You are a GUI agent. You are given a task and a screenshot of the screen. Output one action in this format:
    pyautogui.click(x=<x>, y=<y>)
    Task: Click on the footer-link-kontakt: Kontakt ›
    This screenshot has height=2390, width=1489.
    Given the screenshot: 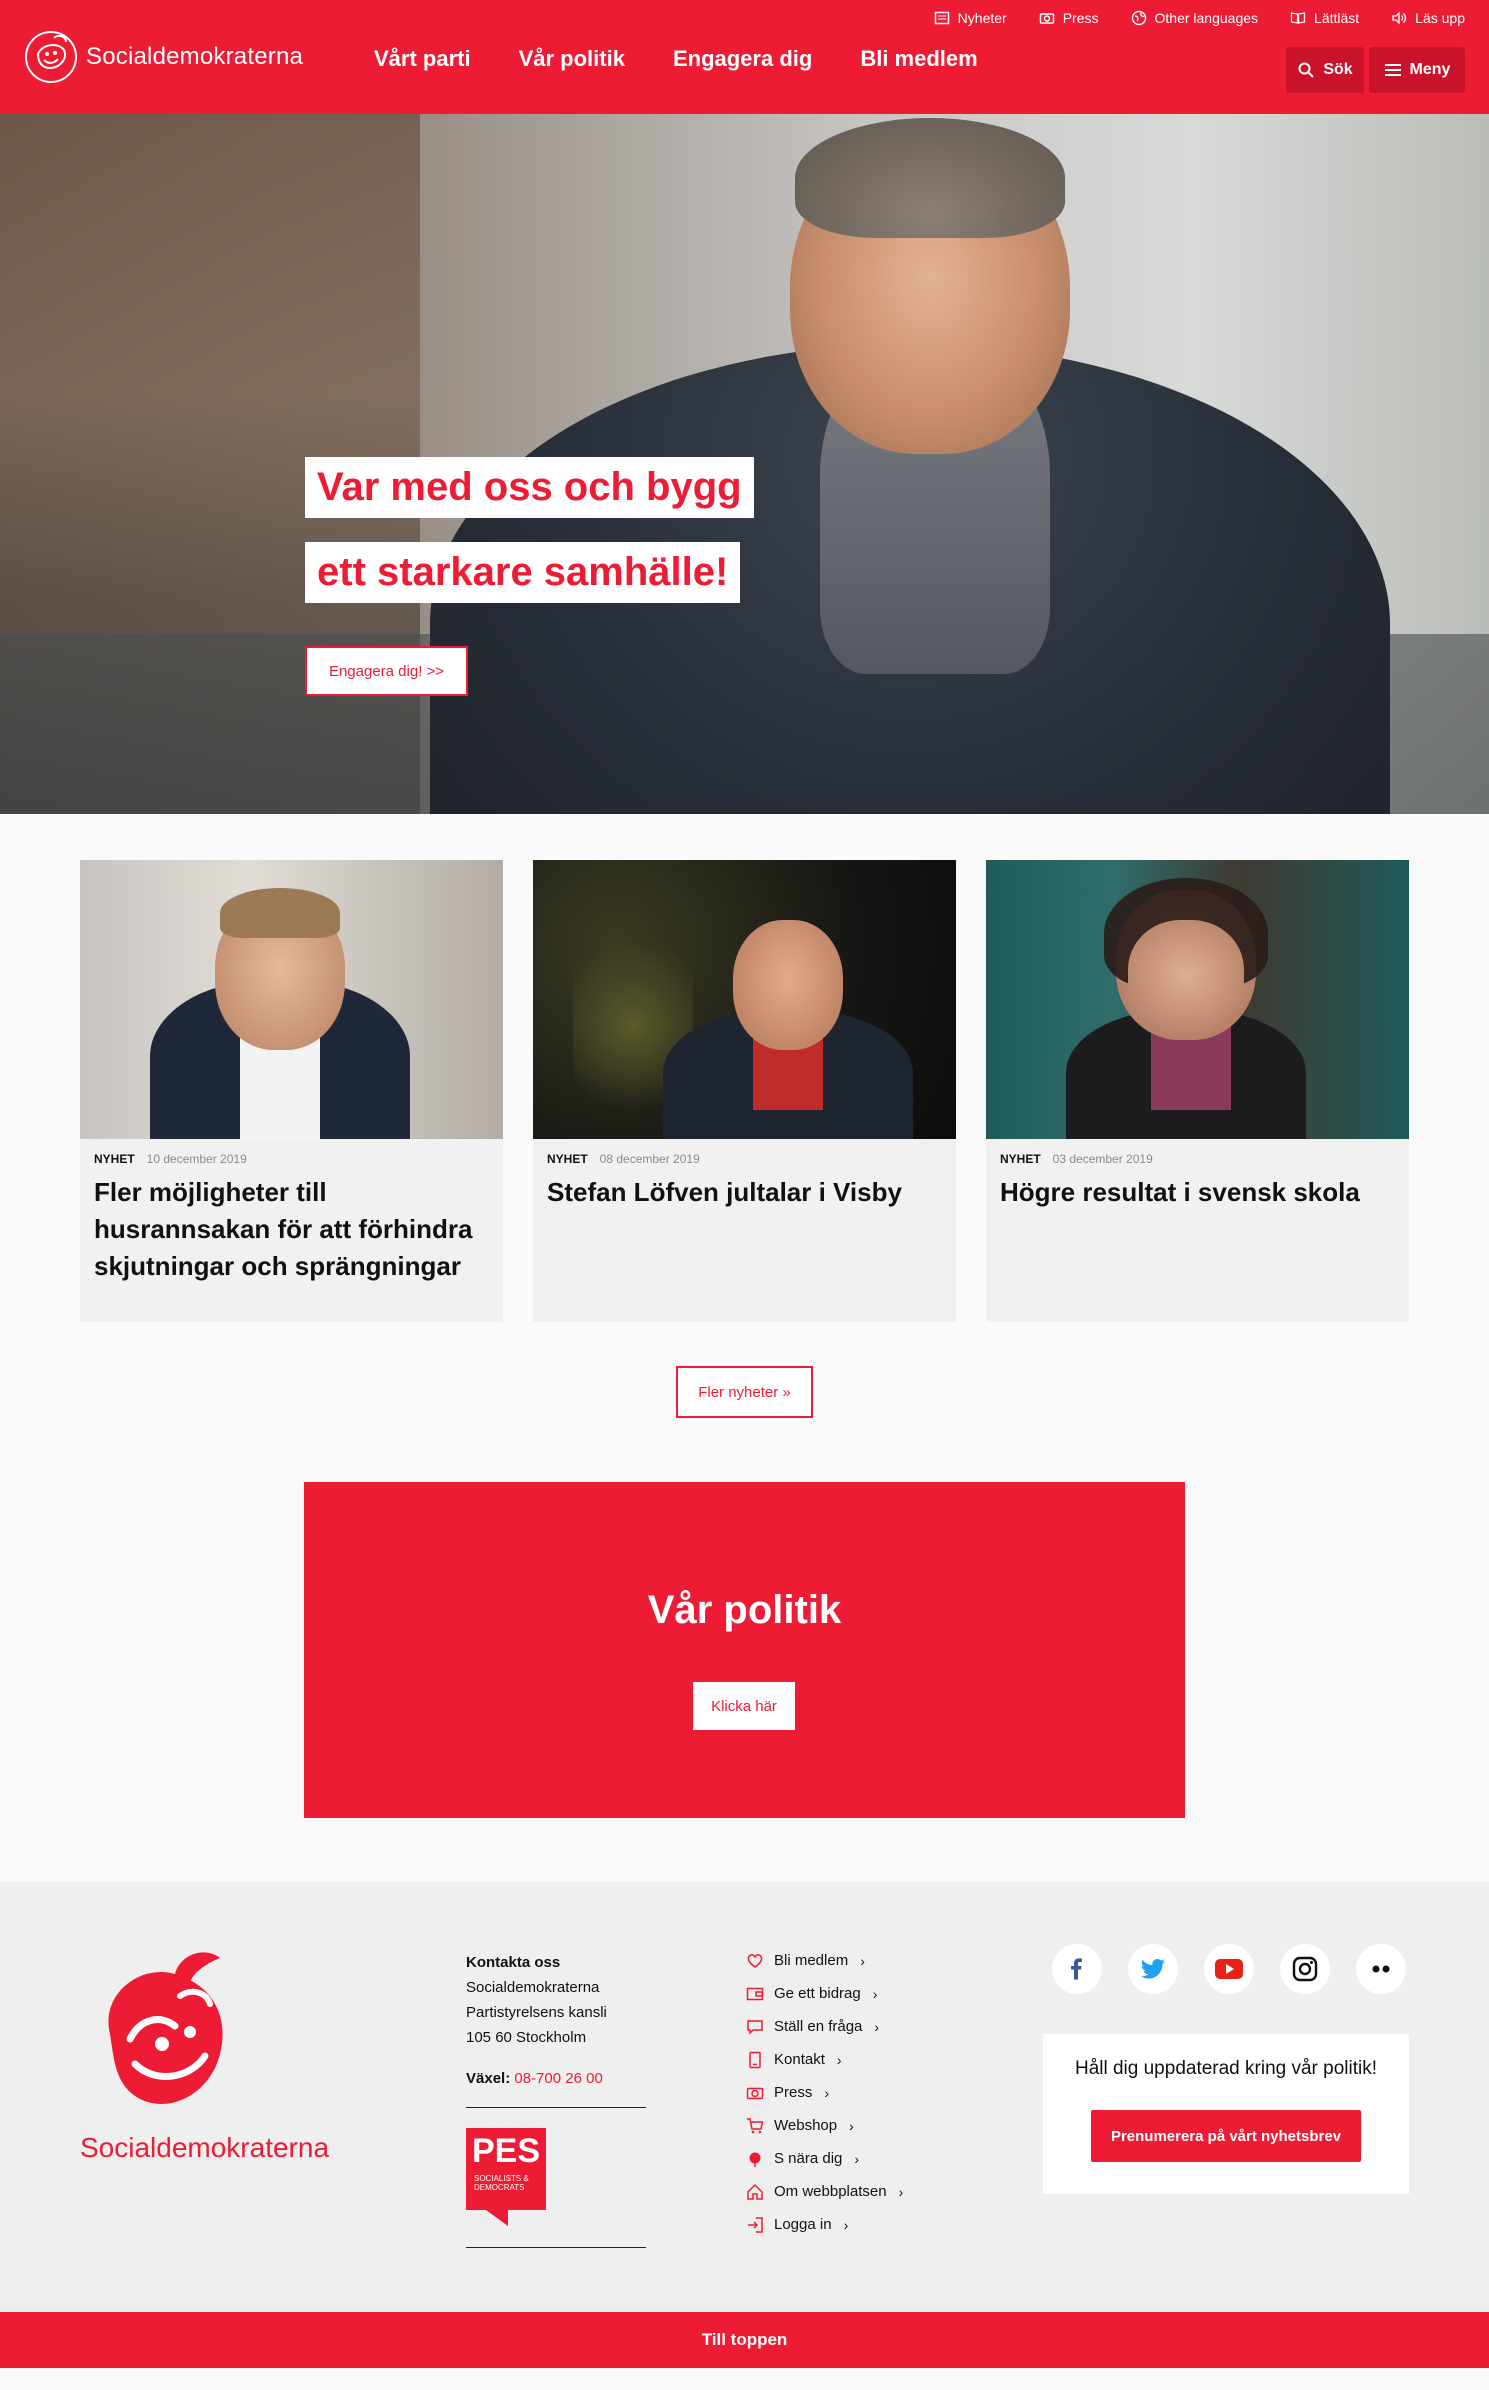 What is the action you would take?
    pyautogui.click(x=824, y=2059)
    